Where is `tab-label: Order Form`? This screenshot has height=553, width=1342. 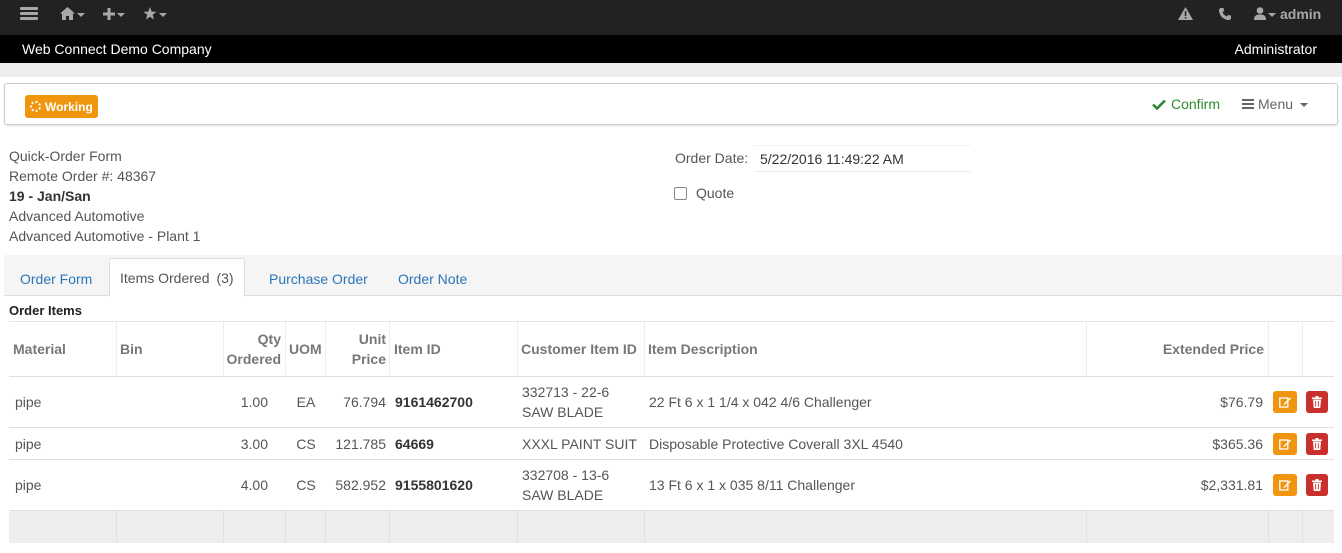
tab-label: Order Form is located at coordinates (56, 279).